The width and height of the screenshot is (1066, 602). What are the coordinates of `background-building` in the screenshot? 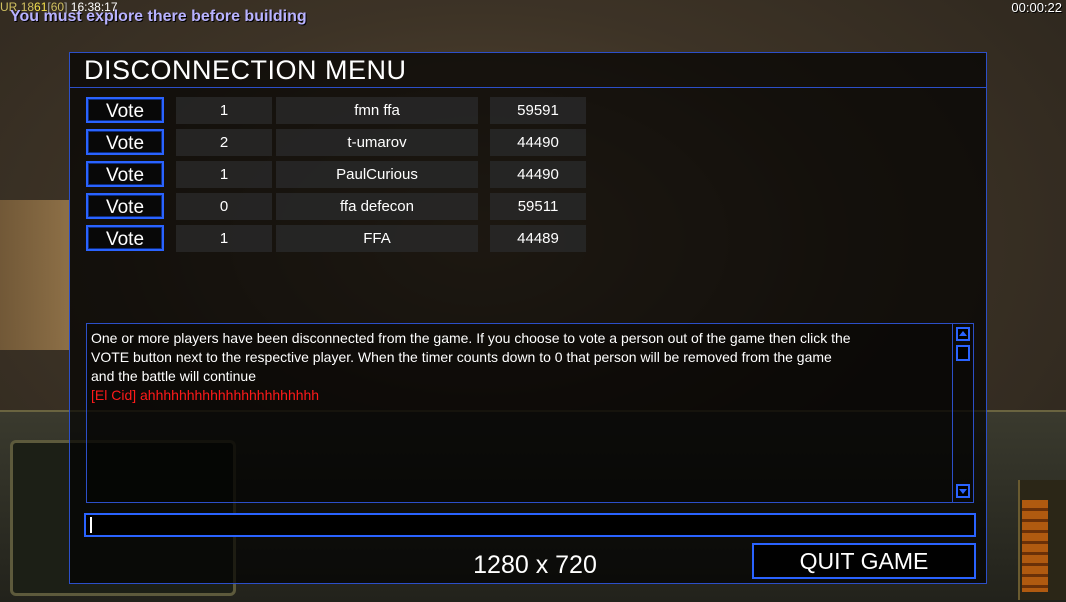 It's located at (35, 275).